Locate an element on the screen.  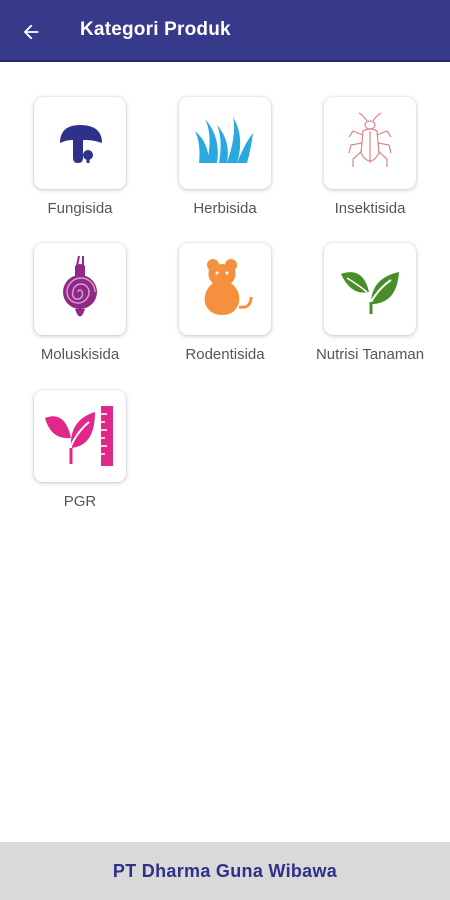
leaf-ruler-icon is located at coordinates (79, 436).